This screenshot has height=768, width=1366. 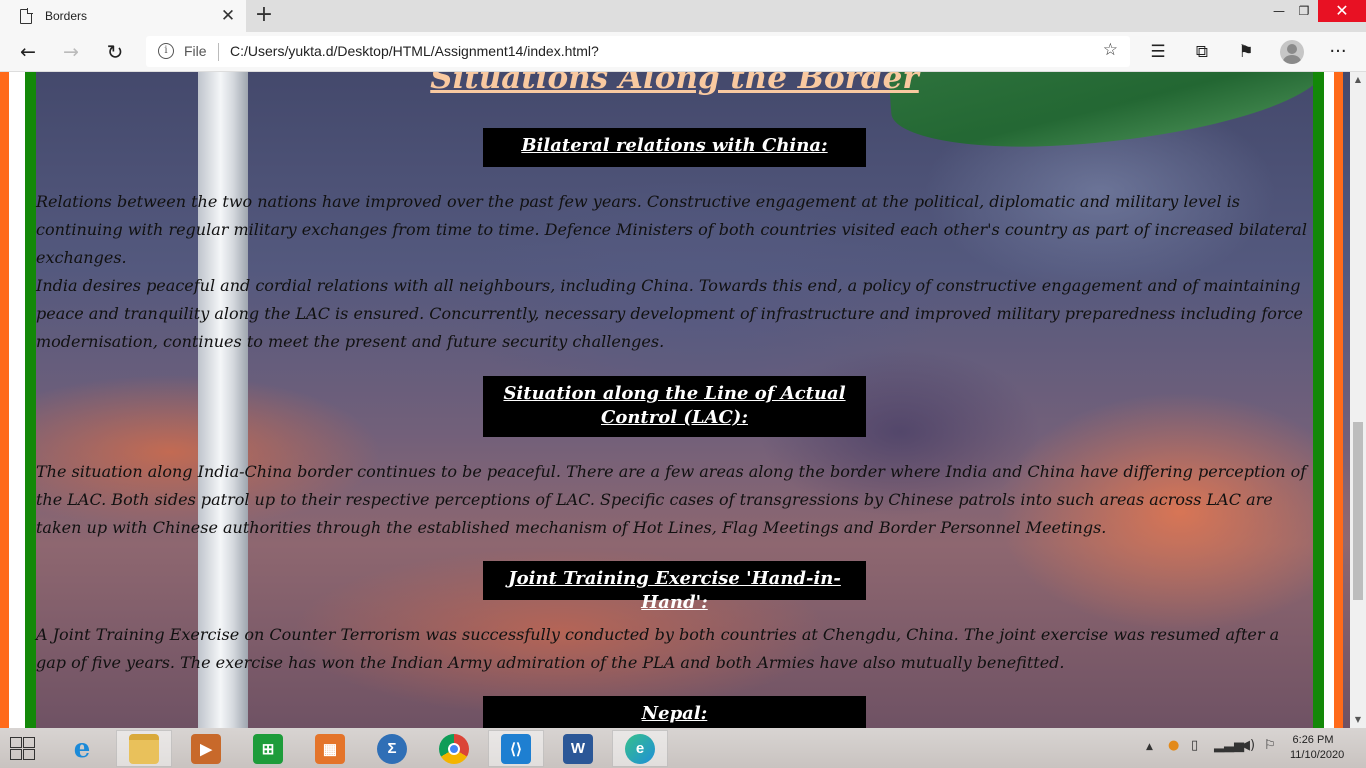 I want to click on right-white-stripe, so click(x=1329, y=400).